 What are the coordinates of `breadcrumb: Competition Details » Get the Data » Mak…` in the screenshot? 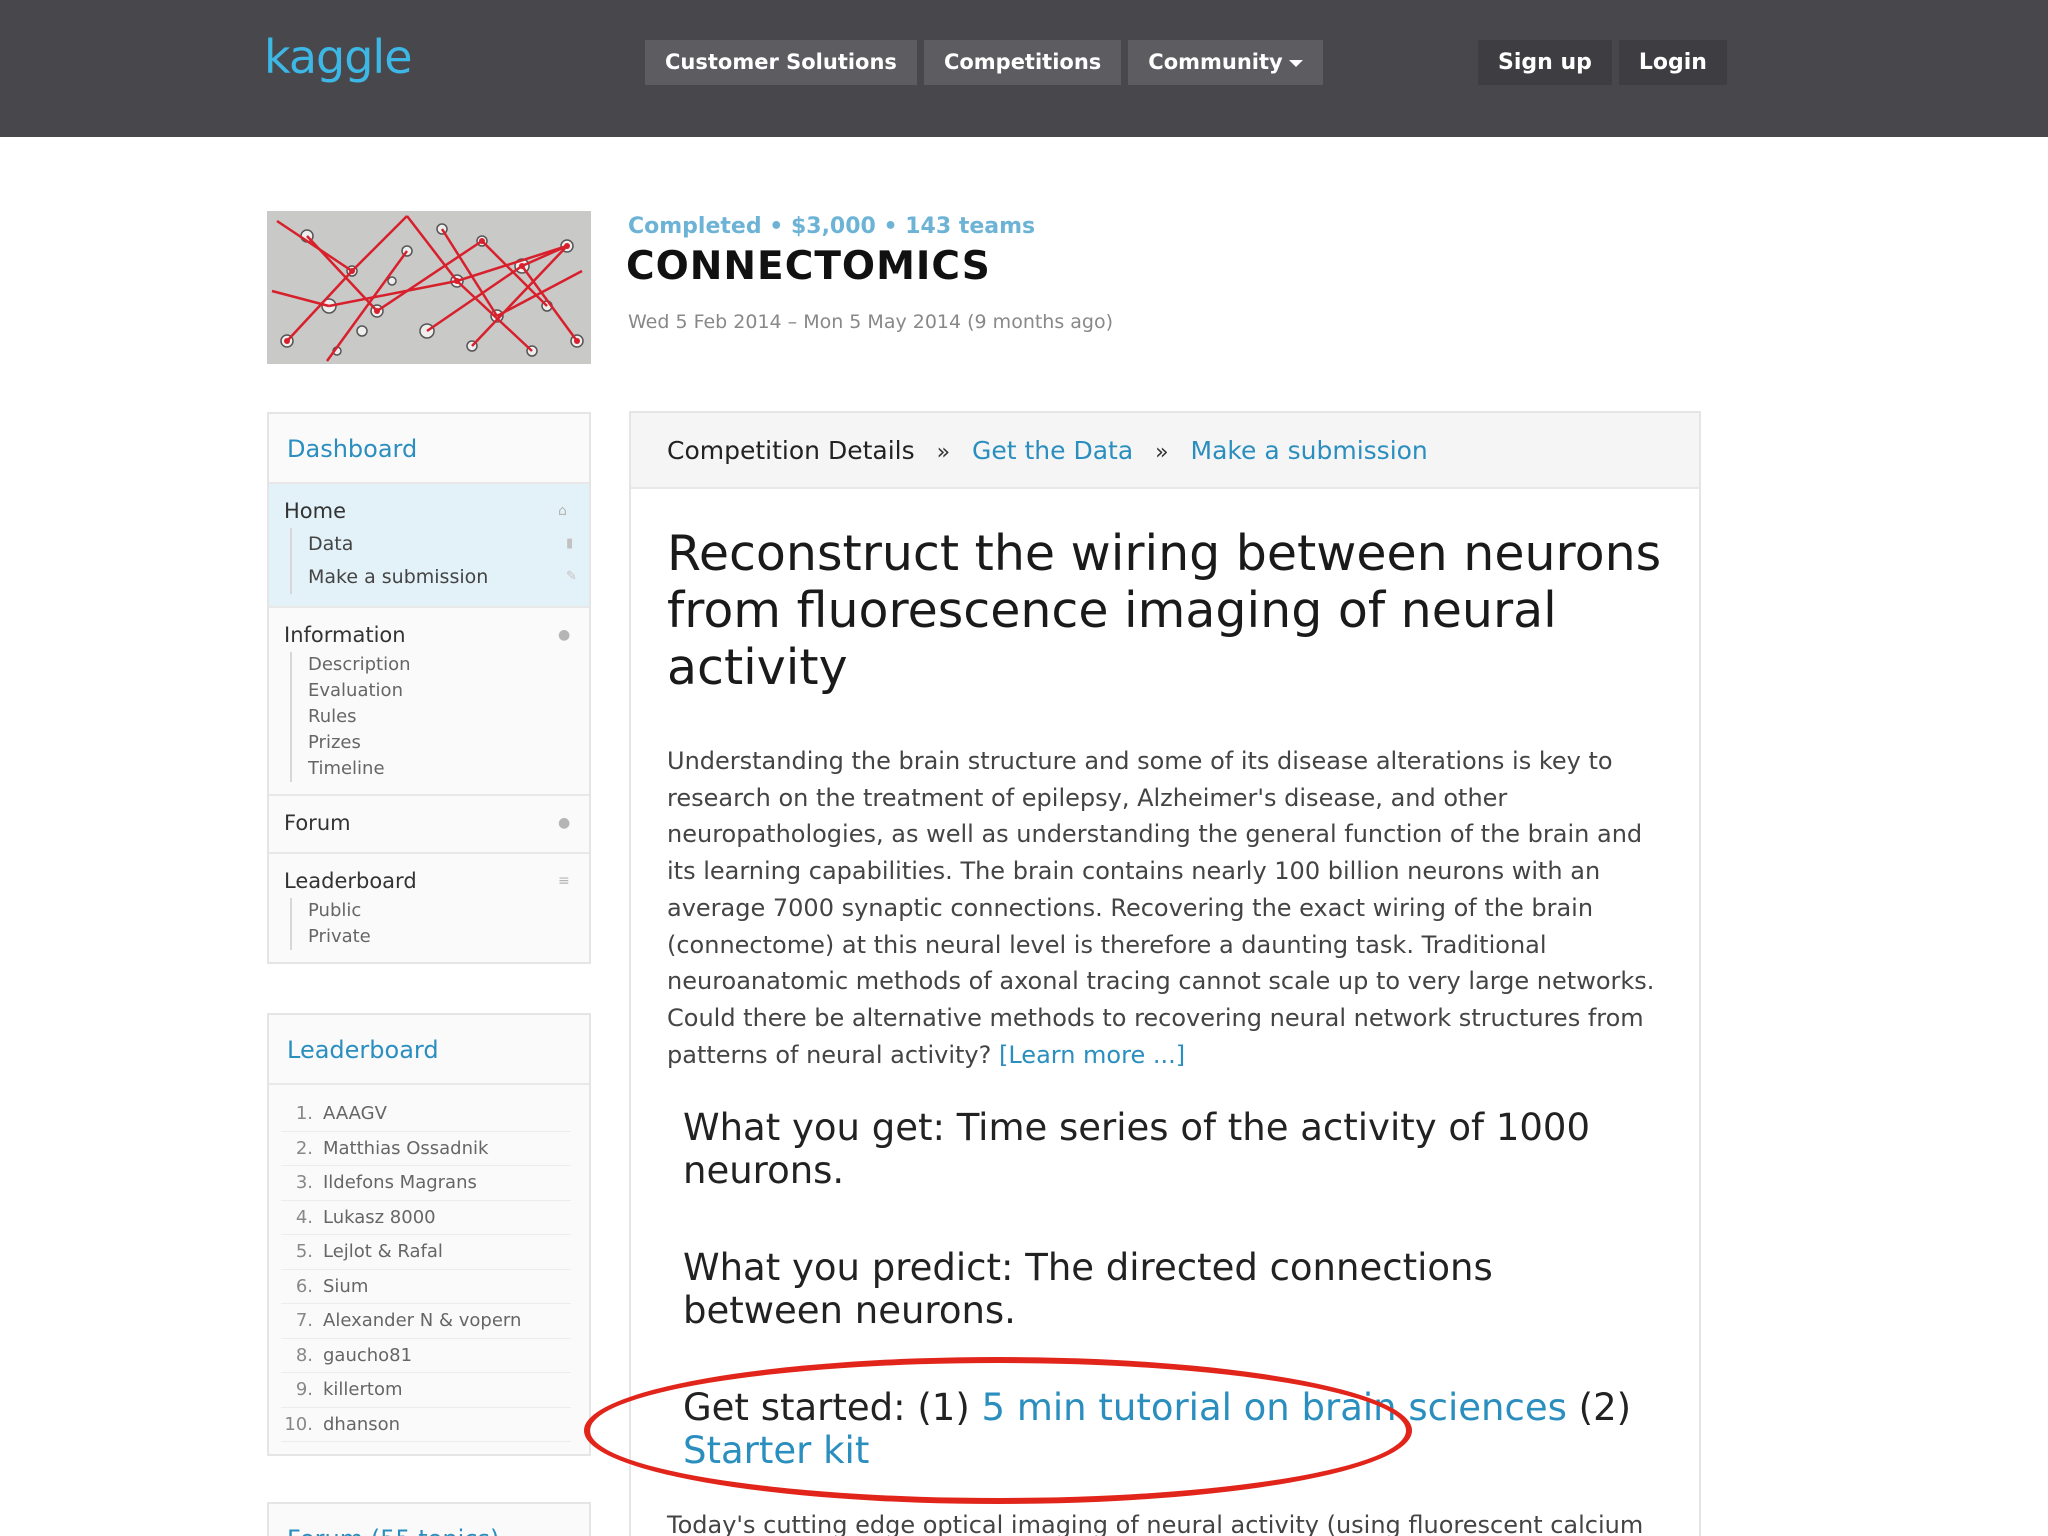 It's located at (1165, 451).